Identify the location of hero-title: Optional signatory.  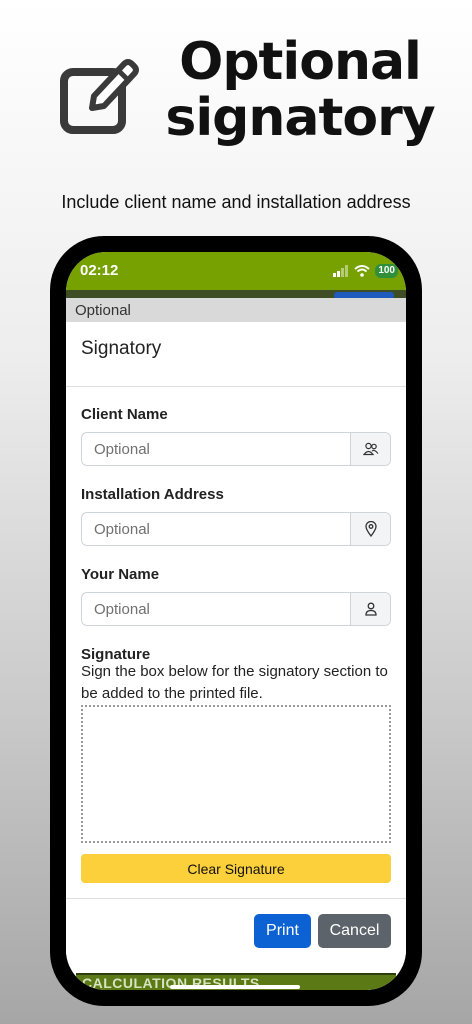
(300, 90).